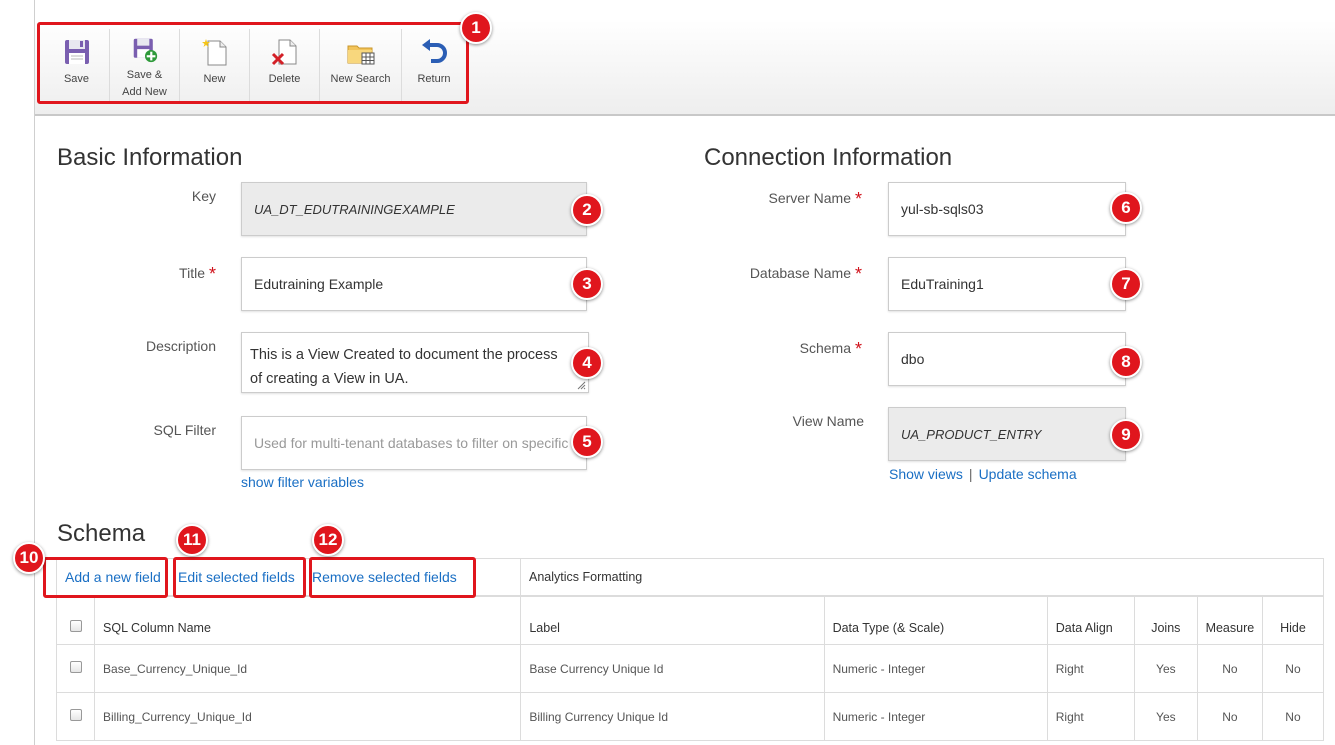 The image size is (1335, 745). I want to click on save-and-add-new-label: Save &, so click(144, 75).